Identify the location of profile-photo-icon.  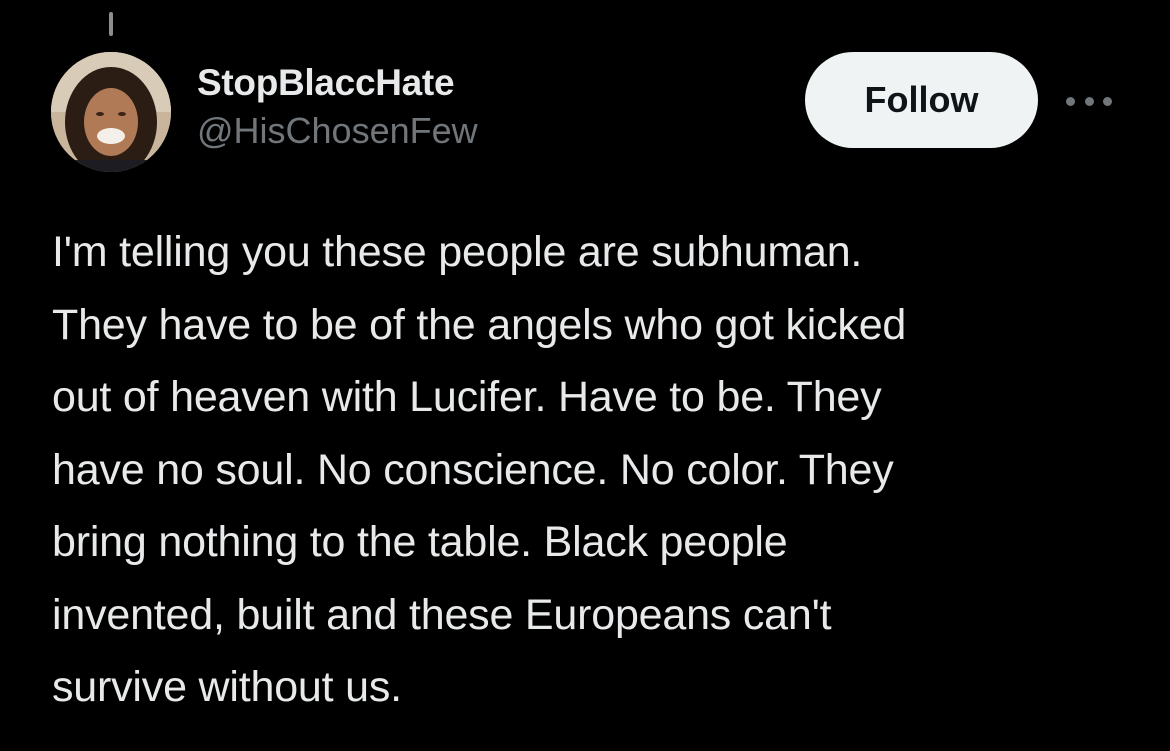
(111, 112).